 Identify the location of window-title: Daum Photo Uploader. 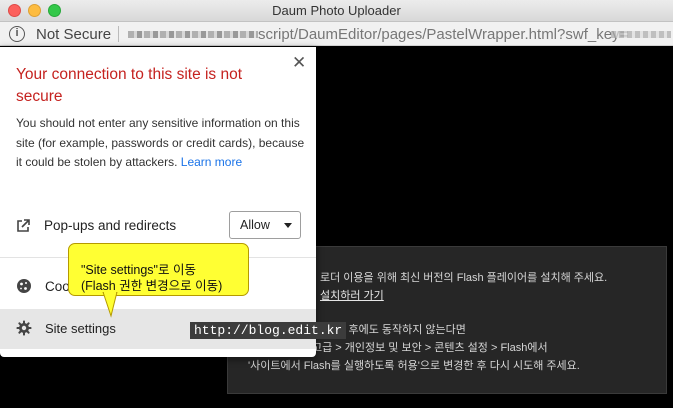
(336, 10).